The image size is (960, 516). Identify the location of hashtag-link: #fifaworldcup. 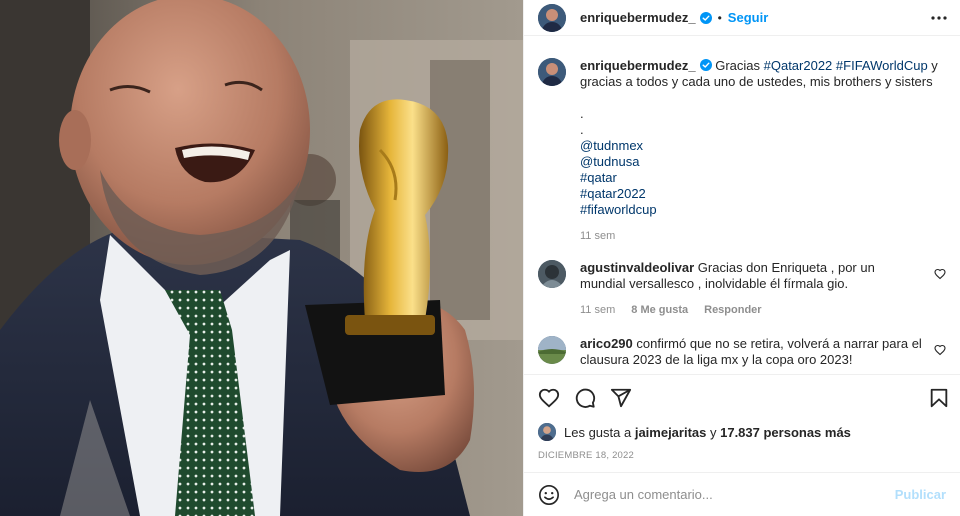
(763, 210).